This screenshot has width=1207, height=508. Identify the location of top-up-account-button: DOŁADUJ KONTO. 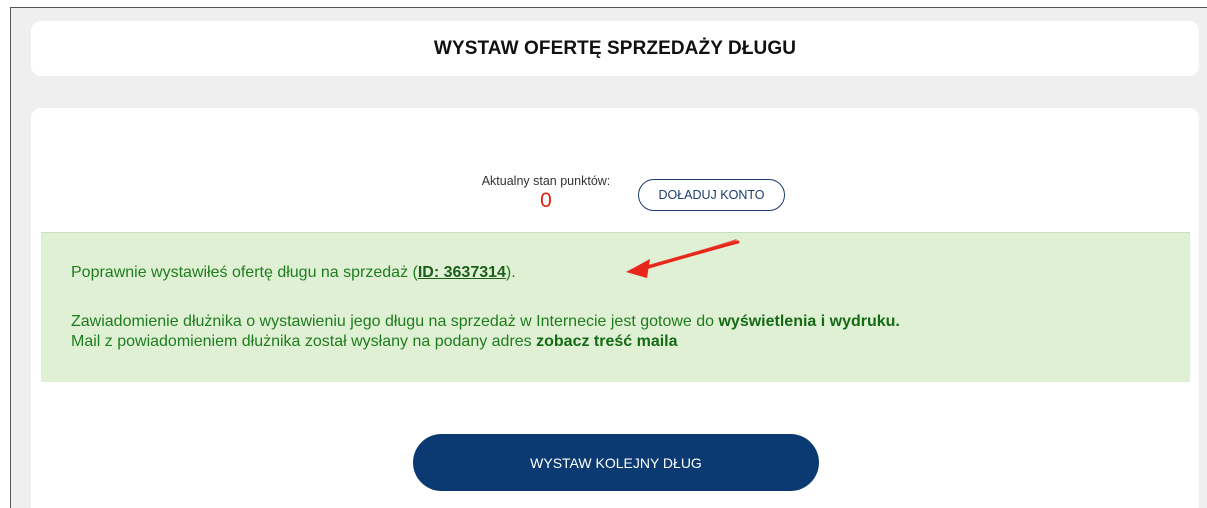
(711, 195).